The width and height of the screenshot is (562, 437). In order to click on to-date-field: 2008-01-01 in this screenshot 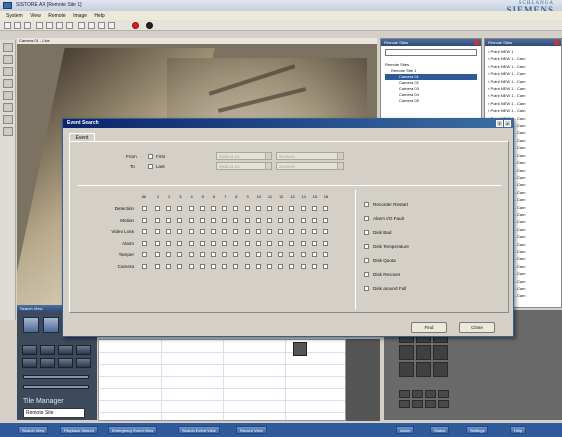, I will do `click(244, 166)`.